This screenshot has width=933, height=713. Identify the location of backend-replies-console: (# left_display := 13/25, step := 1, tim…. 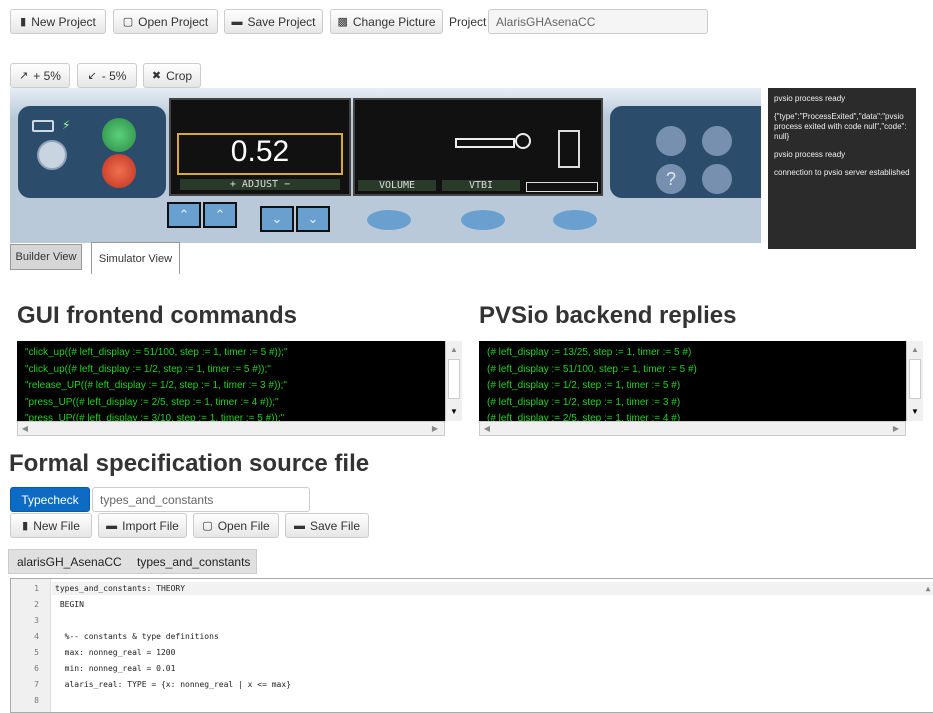
(692, 381).